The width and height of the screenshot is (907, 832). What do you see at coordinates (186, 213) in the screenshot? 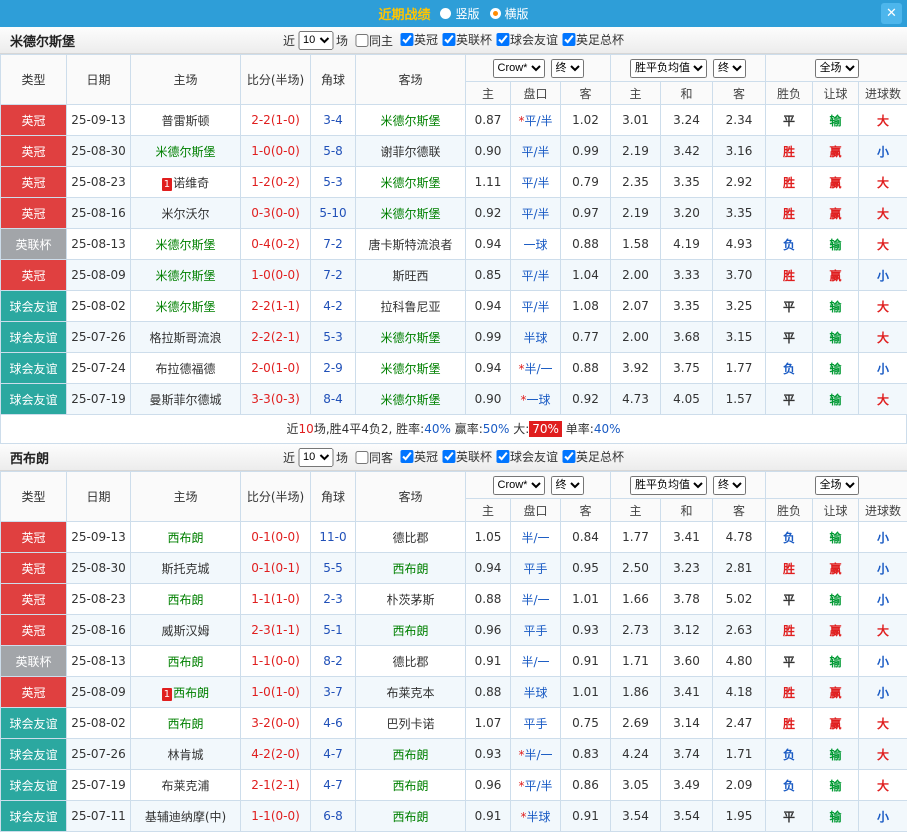
I see `home-team: 米尔沃尔` at bounding box center [186, 213].